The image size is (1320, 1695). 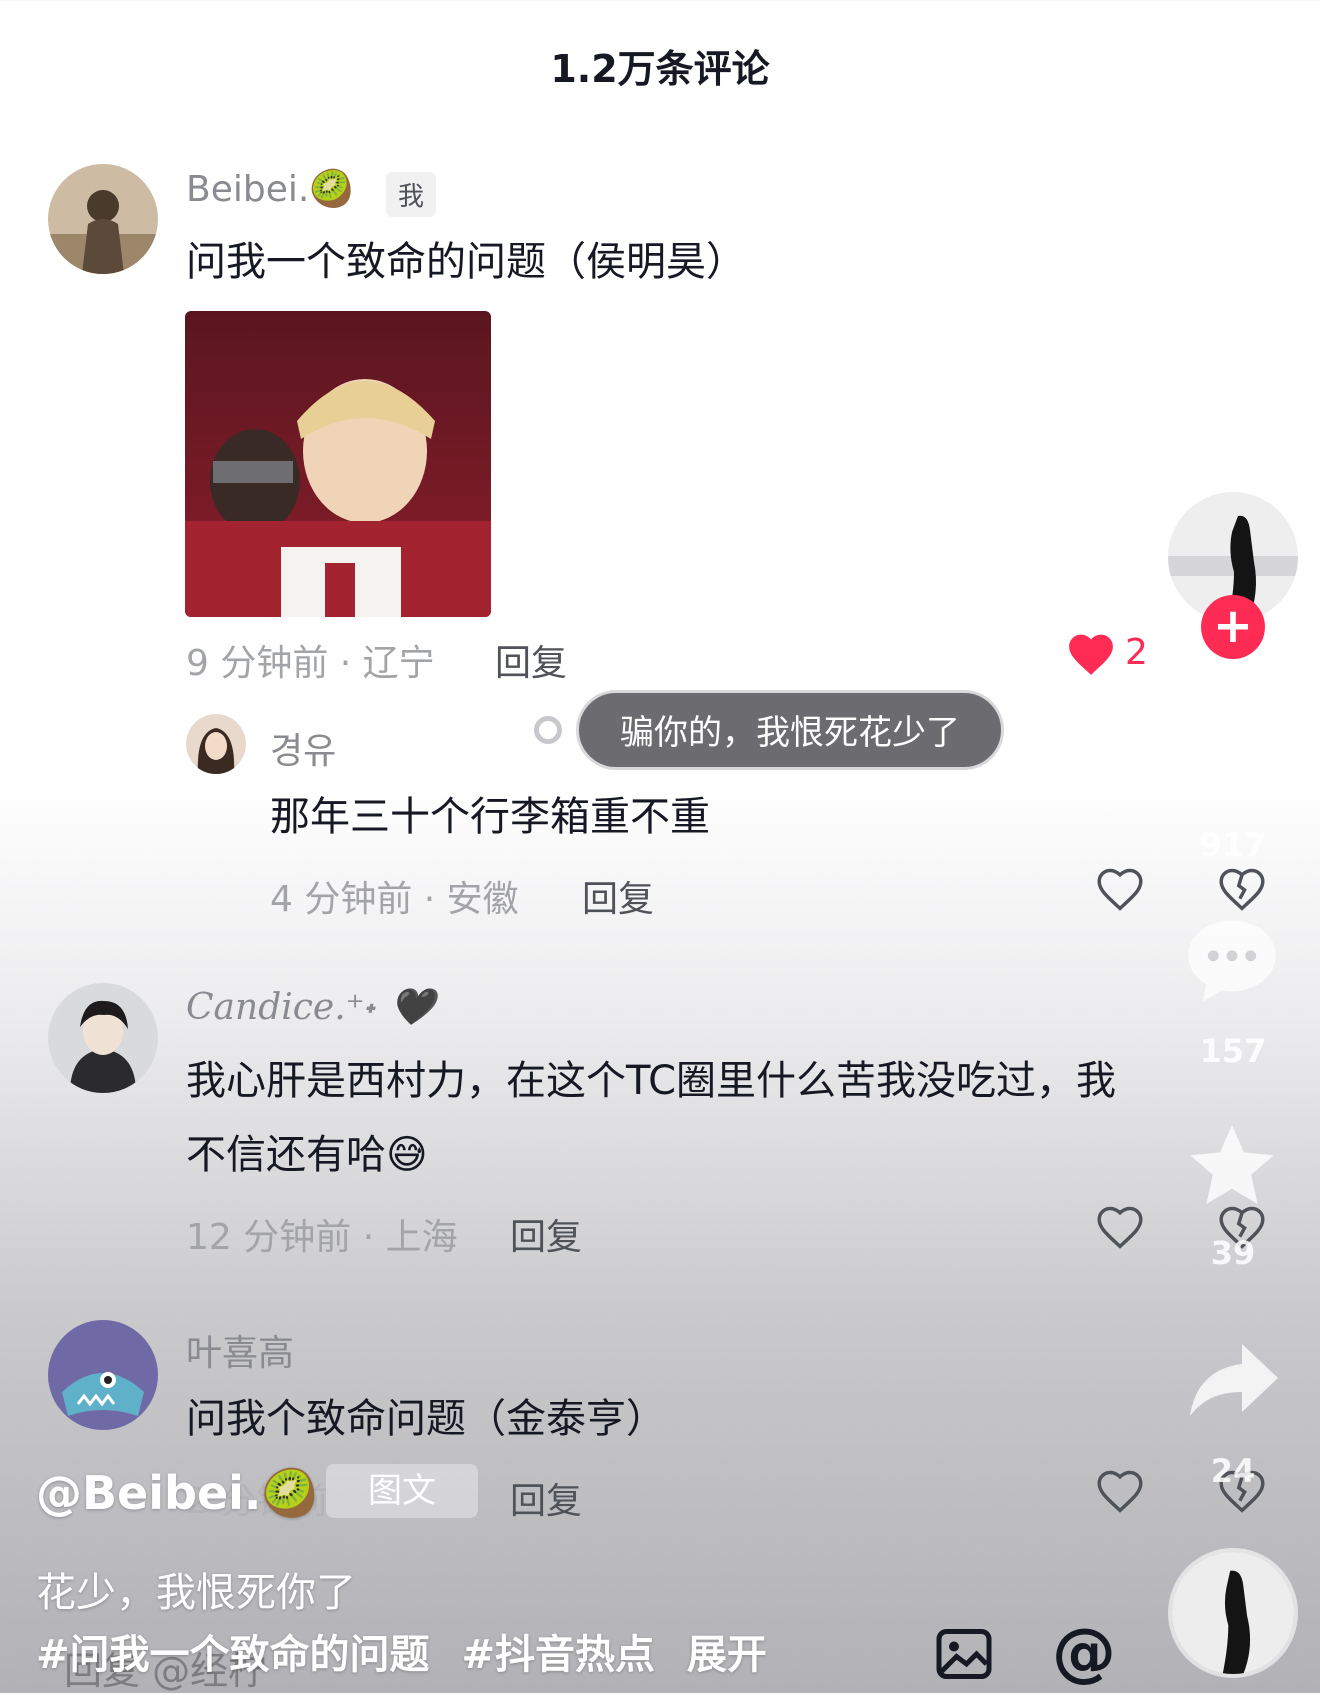 I want to click on like-count: 917, so click(x=1233, y=845).